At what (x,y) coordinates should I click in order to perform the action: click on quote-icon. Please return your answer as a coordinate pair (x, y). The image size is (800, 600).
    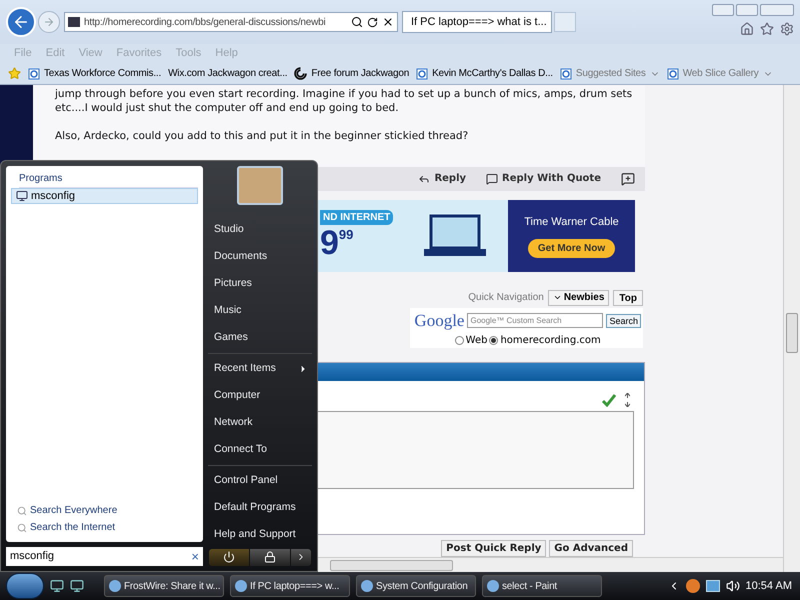
    Looking at the image, I should click on (492, 178).